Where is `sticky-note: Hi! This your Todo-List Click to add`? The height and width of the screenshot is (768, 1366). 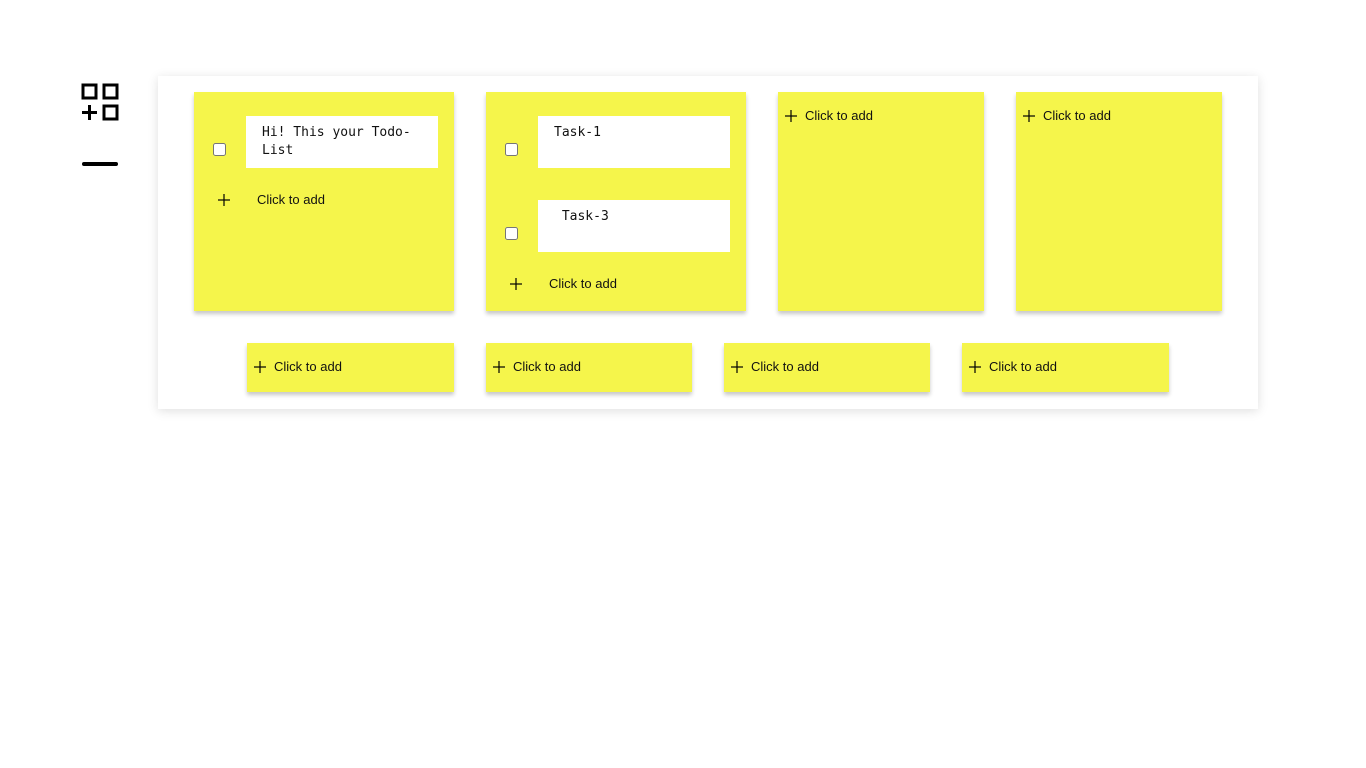 sticky-note: Hi! This your Todo-List Click to add is located at coordinates (324, 201).